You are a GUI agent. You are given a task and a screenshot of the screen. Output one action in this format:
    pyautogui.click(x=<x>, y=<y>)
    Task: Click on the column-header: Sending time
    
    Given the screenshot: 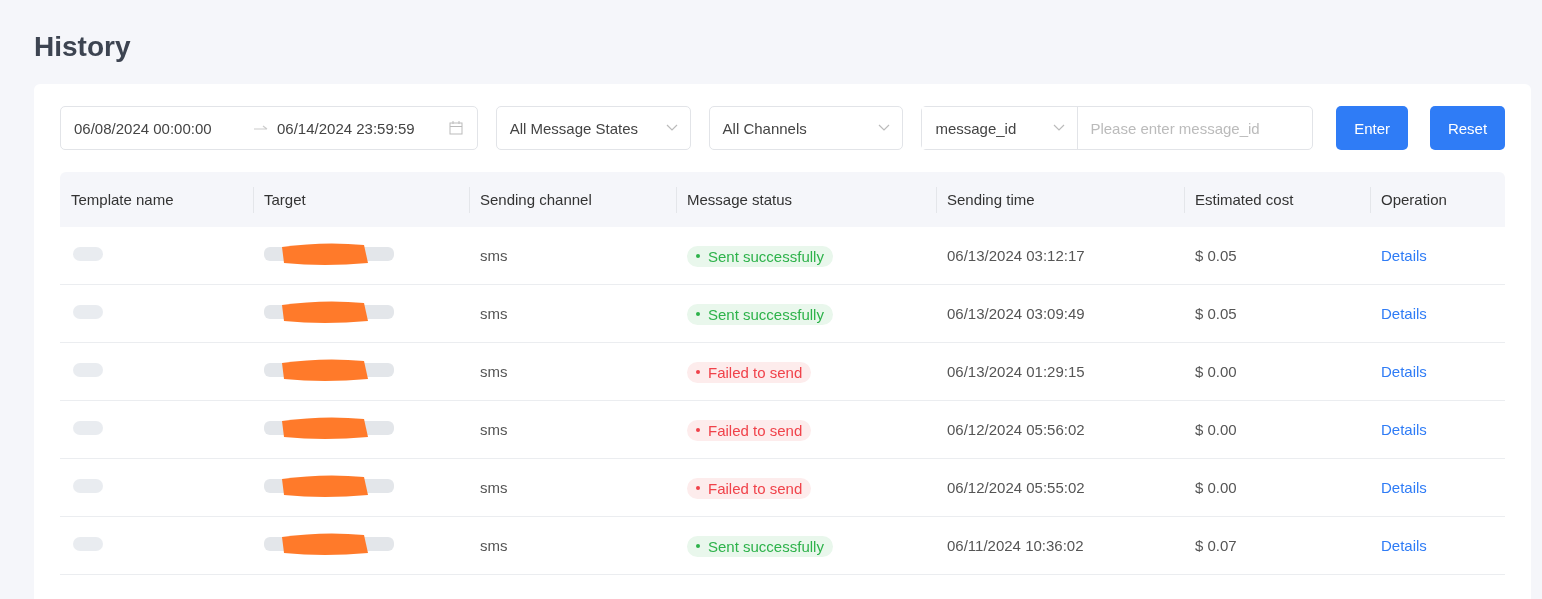 What is the action you would take?
    pyautogui.click(x=1060, y=199)
    